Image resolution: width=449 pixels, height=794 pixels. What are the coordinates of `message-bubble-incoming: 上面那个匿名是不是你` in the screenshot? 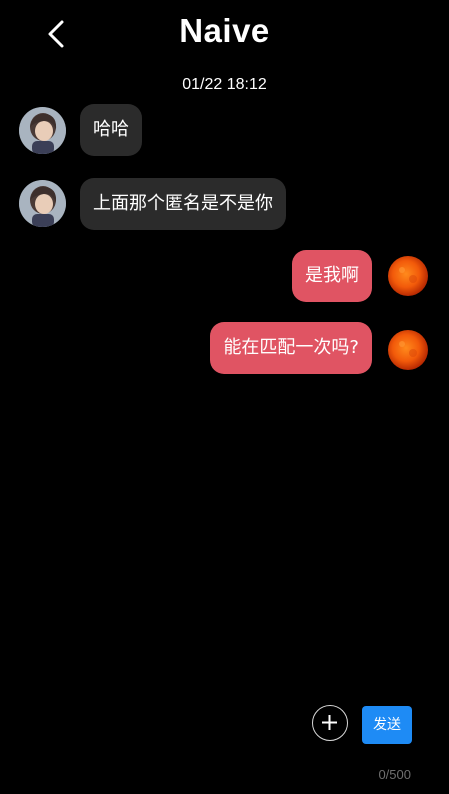 It's located at (183, 204).